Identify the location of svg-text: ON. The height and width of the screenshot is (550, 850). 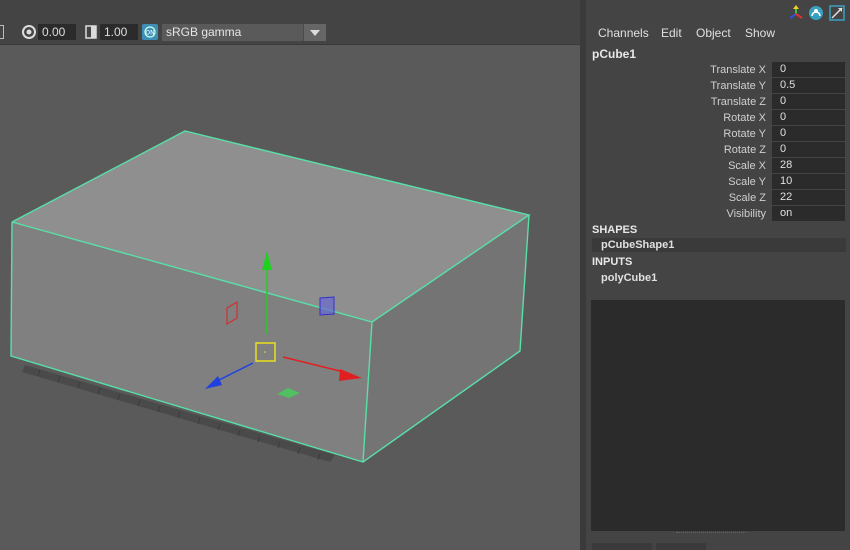
(149, 33).